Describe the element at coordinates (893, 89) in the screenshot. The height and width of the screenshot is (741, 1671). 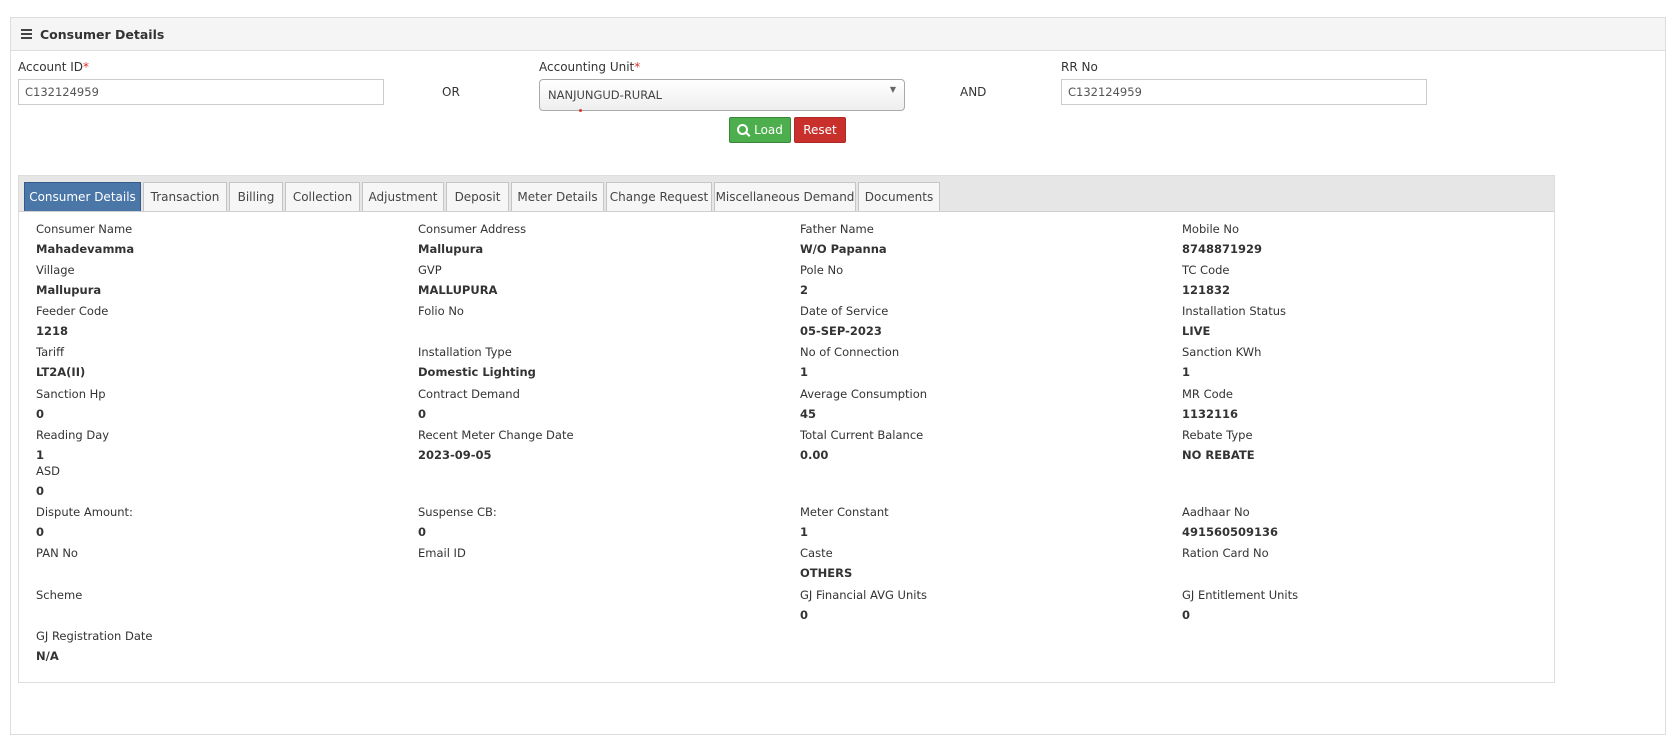
I see `dropdown-arrow-icon: ▼` at that location.